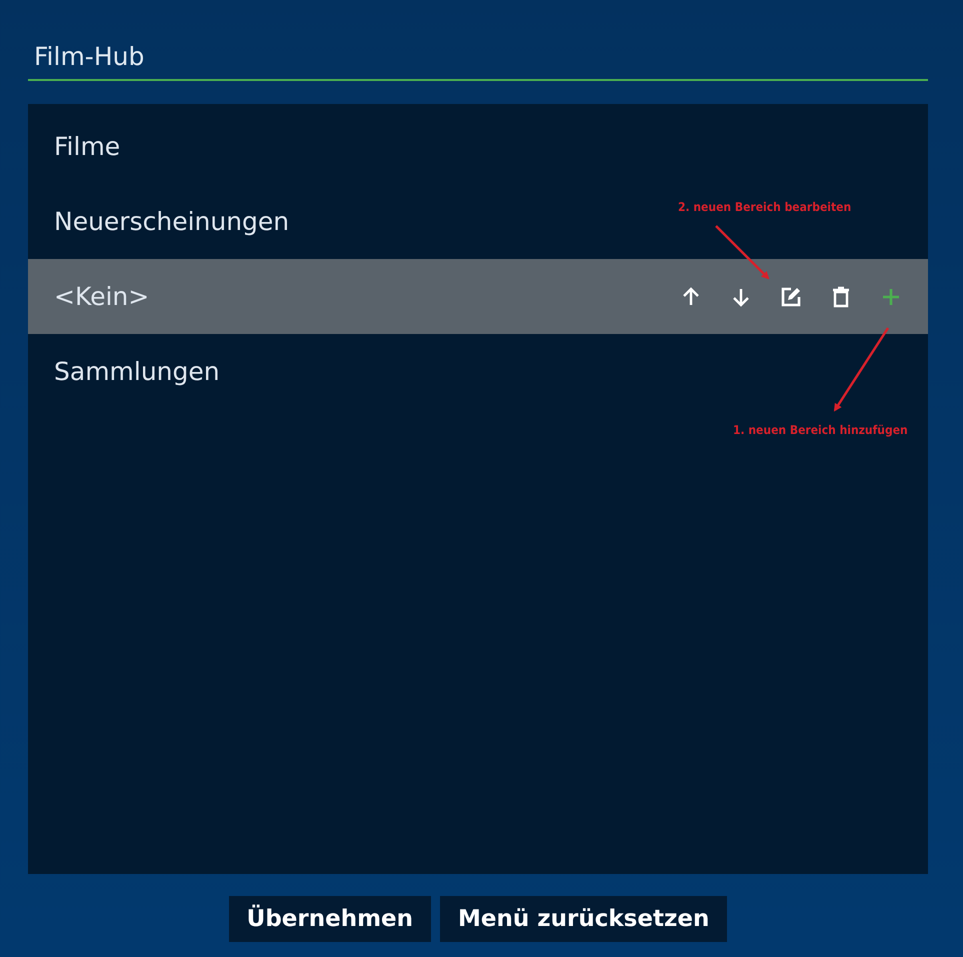  I want to click on annotation-text: 1. neuen Bereich hinzufügen, so click(820, 430).